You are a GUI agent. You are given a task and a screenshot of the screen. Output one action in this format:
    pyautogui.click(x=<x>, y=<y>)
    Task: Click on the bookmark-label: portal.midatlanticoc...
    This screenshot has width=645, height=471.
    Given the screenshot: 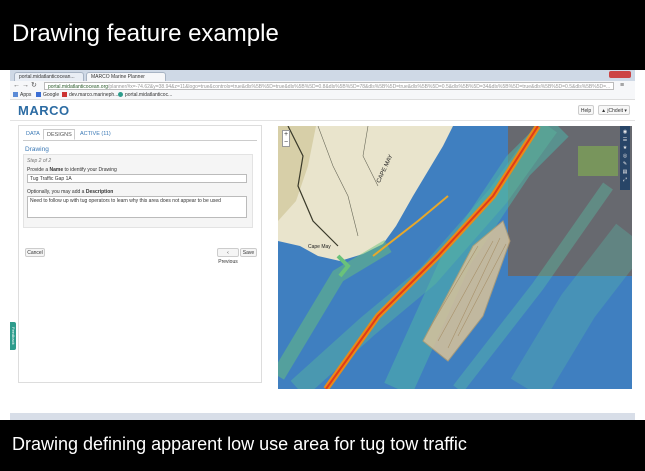 What is the action you would take?
    pyautogui.click(x=149, y=95)
    